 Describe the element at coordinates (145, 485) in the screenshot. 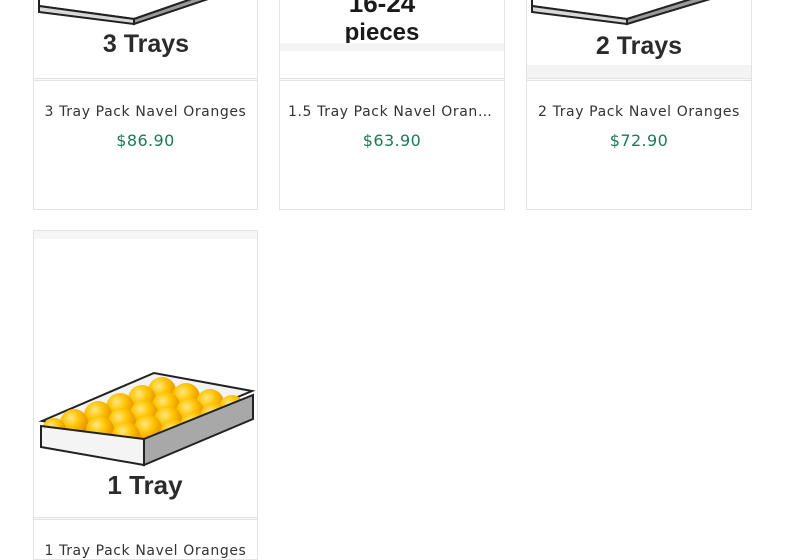

I see `image-caption: 1 Tray` at that location.